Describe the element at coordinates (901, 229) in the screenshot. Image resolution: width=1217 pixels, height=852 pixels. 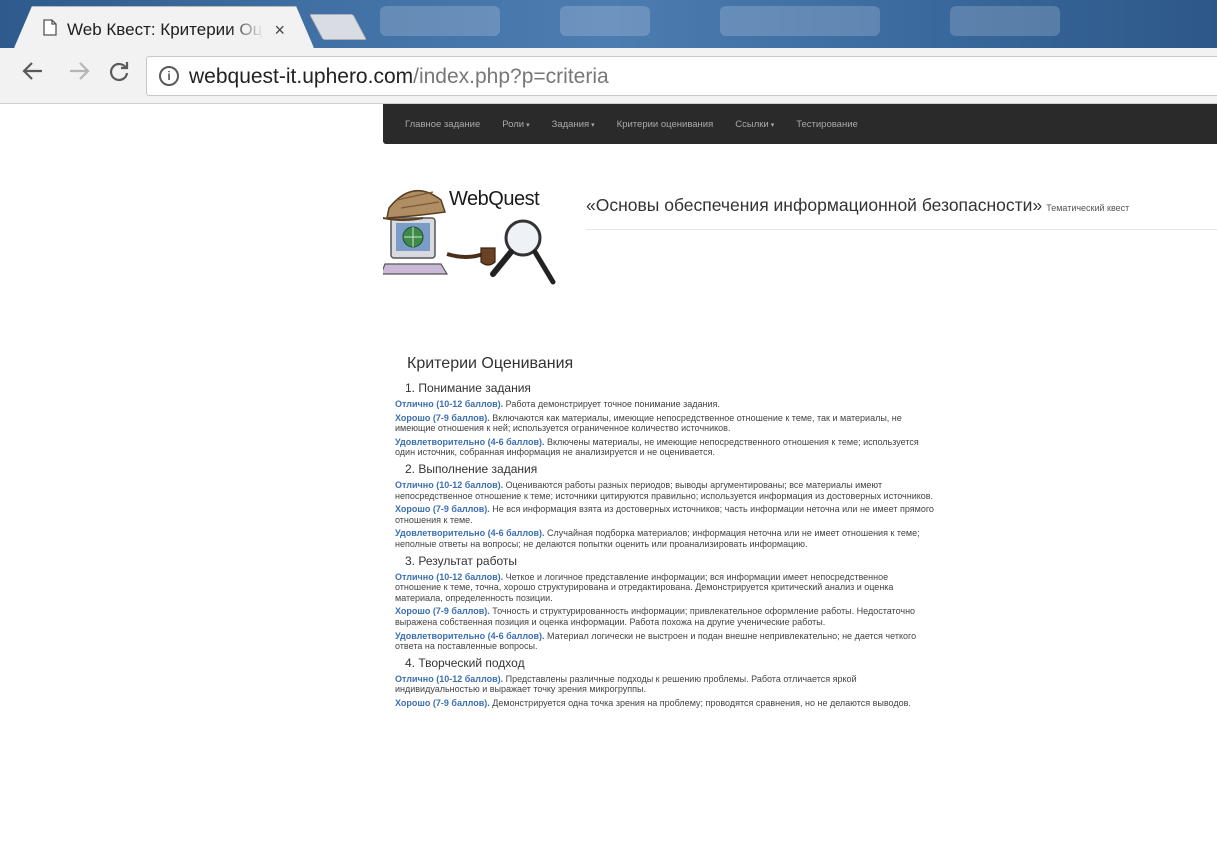
I see `header-divider` at that location.